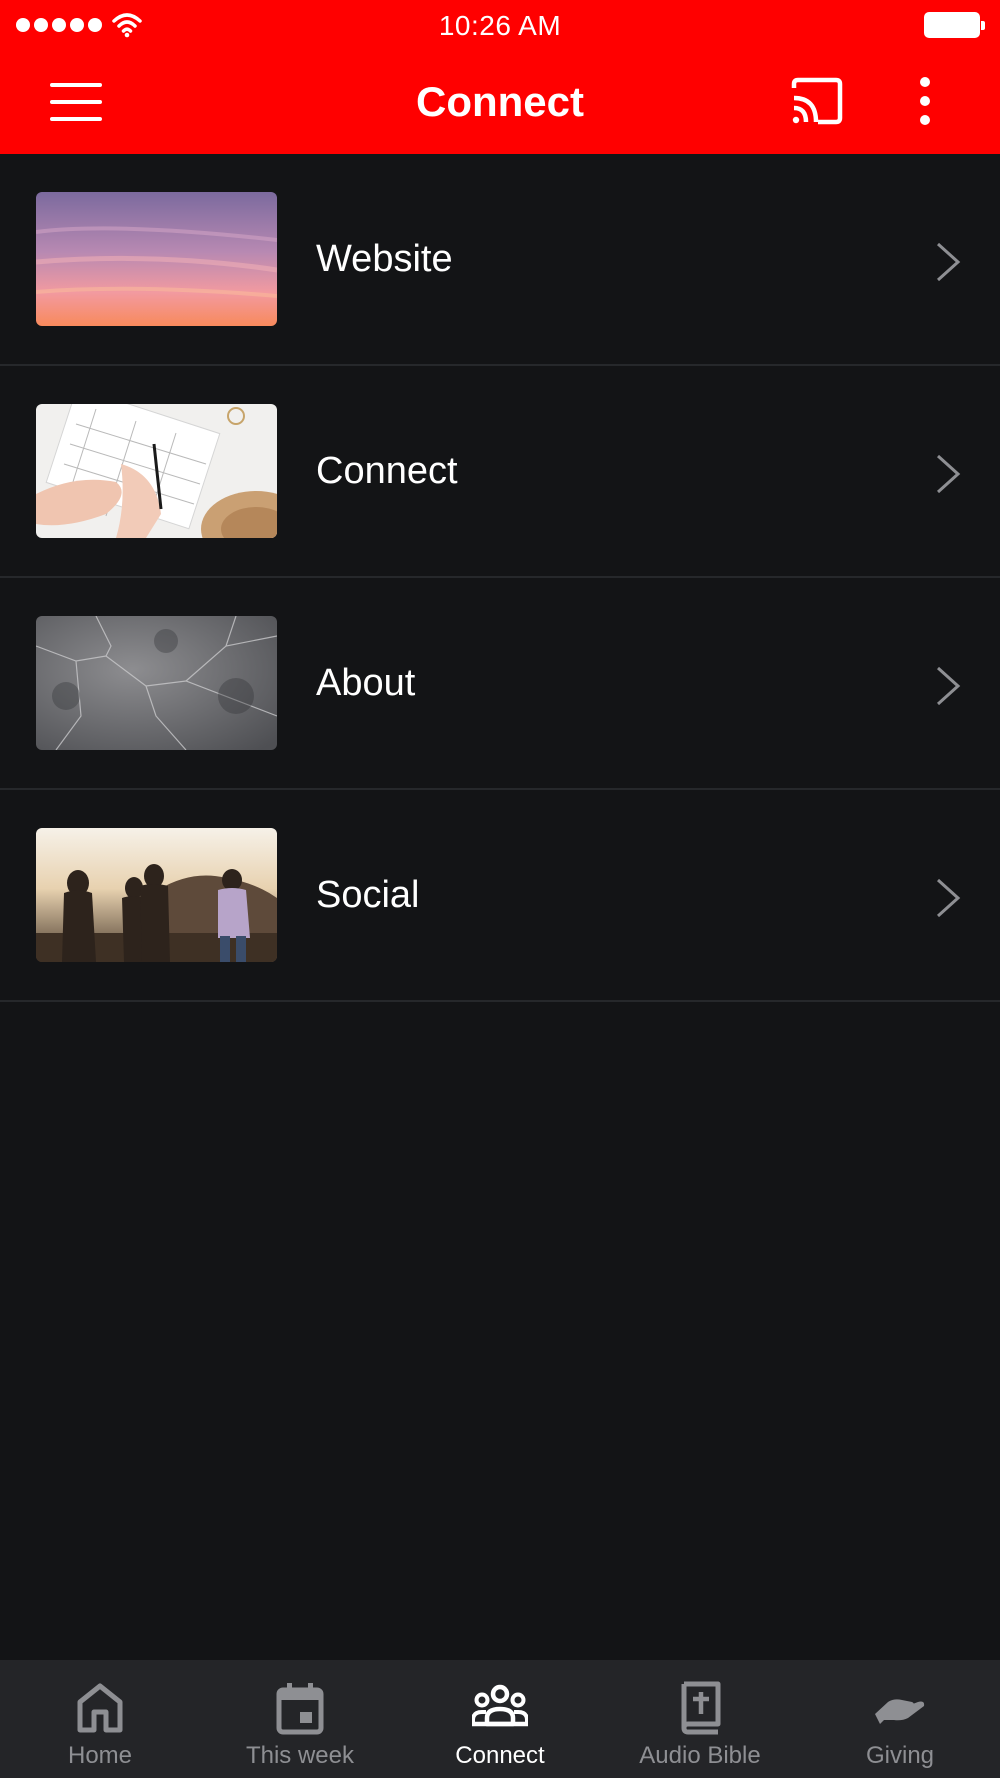 Image resolution: width=1000 pixels, height=1778 pixels. Describe the element at coordinates (925, 102) in the screenshot. I see `more-vertical-icon` at that location.